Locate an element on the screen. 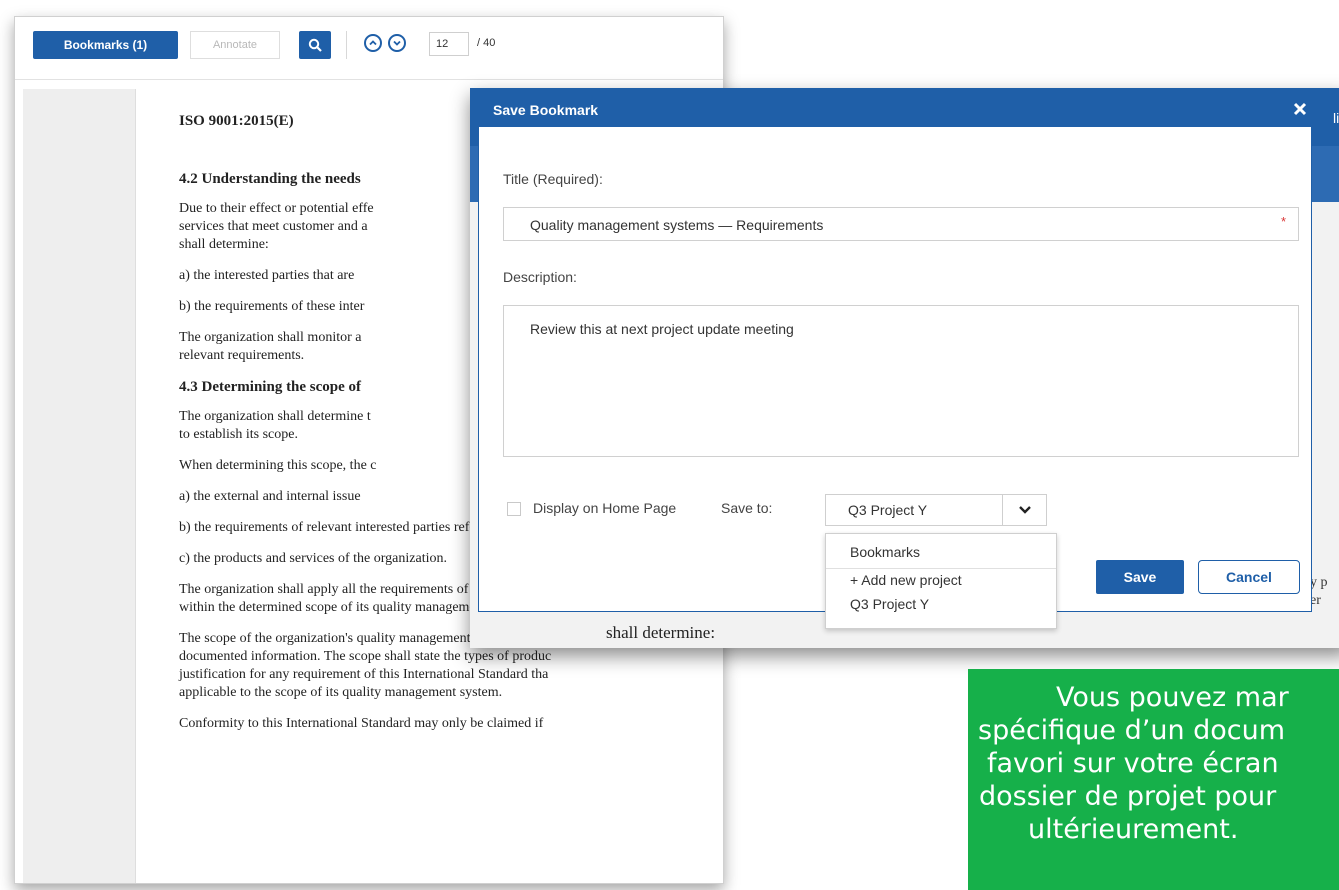  thumbnail-panel is located at coordinates (79, 486).